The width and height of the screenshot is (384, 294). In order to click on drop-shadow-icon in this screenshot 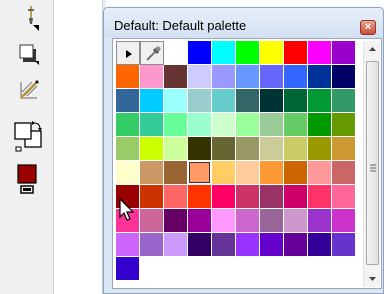, I will do `click(30, 54)`.